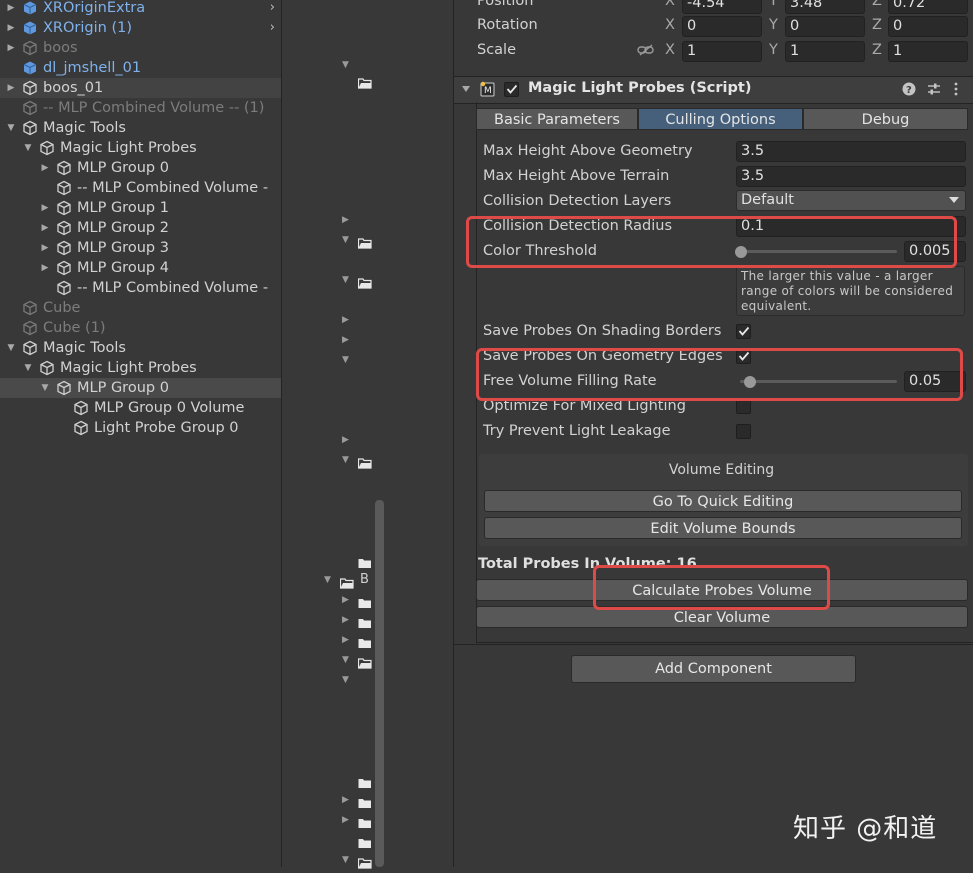 The image size is (973, 873). I want to click on hierarchy-item: ▼ MLP Group 0, so click(140, 388).